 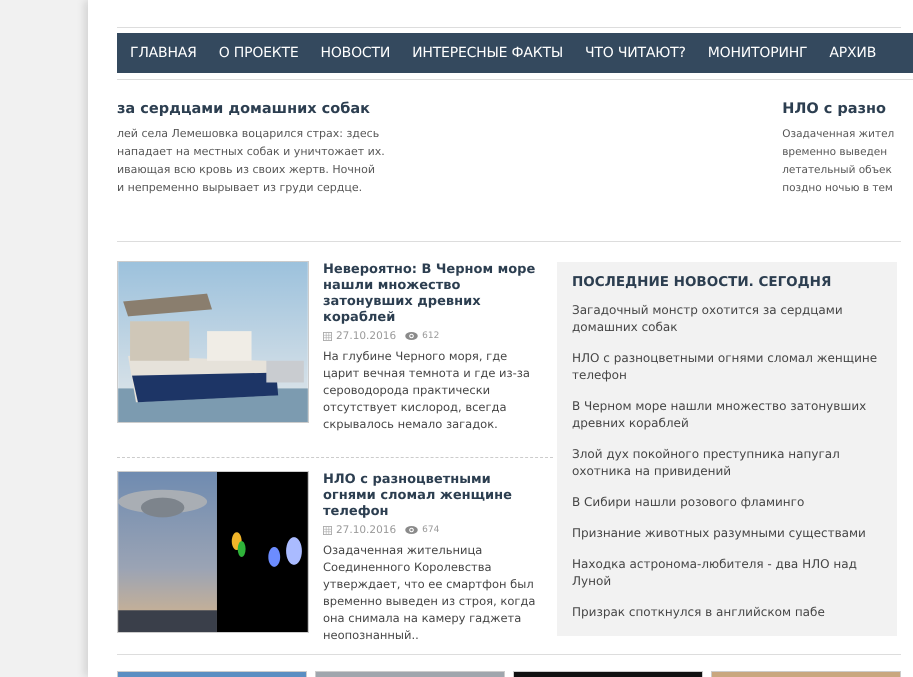 What do you see at coordinates (727, 573) in the screenshot?
I see `news-link: Находка астронома-любителя - два НЛО над Луной` at bounding box center [727, 573].